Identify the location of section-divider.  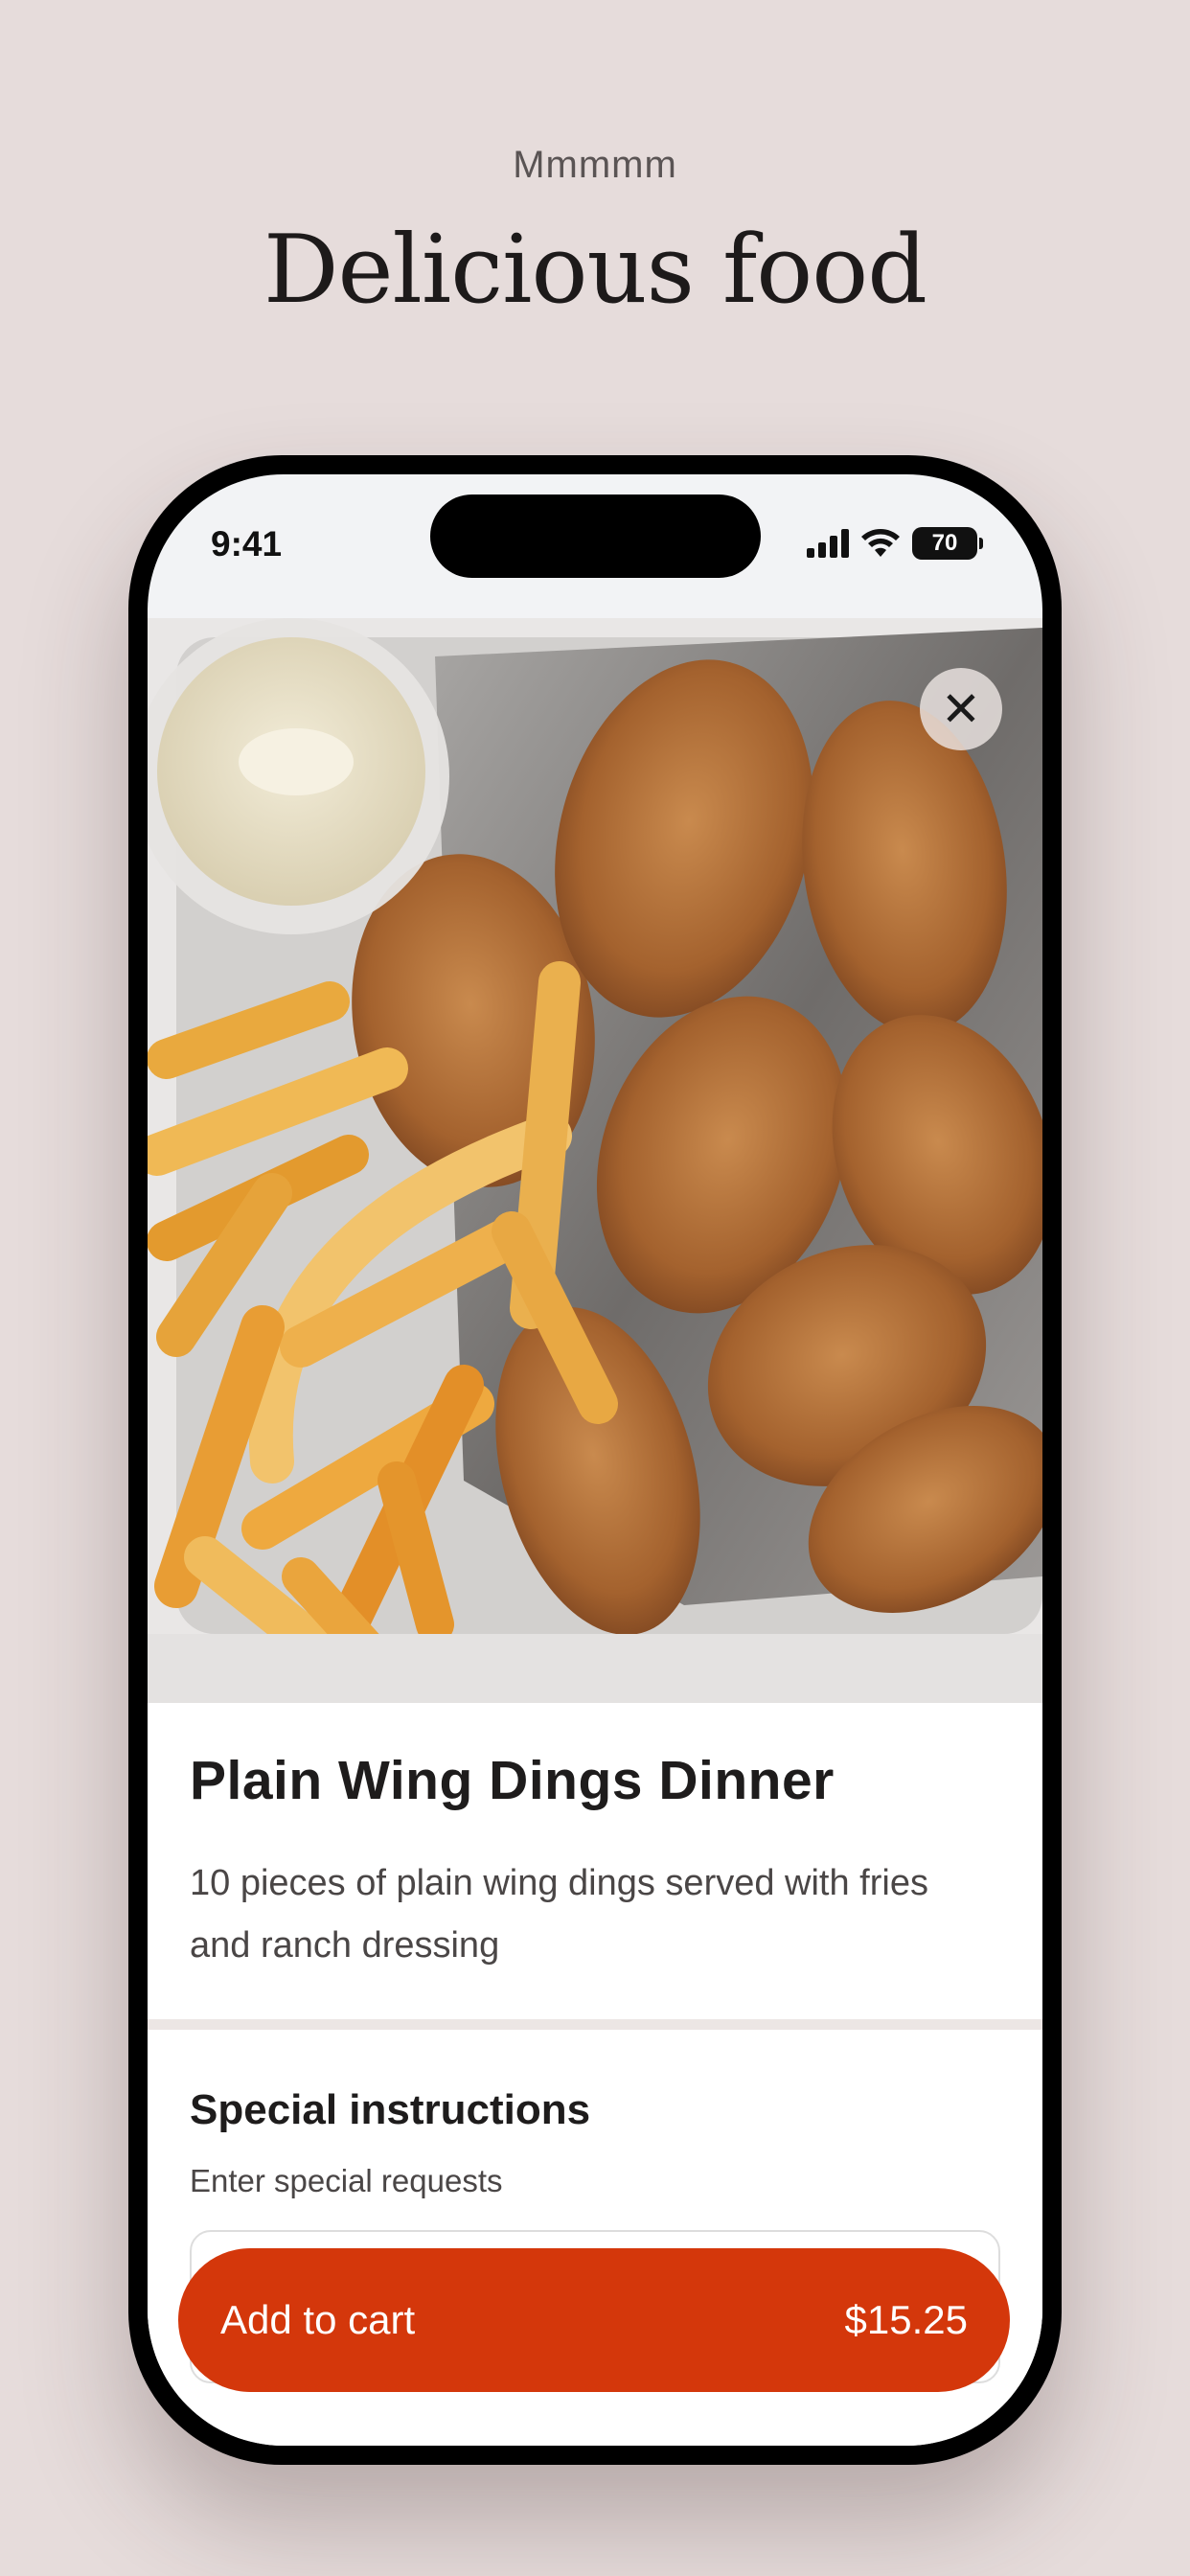
(595, 2024).